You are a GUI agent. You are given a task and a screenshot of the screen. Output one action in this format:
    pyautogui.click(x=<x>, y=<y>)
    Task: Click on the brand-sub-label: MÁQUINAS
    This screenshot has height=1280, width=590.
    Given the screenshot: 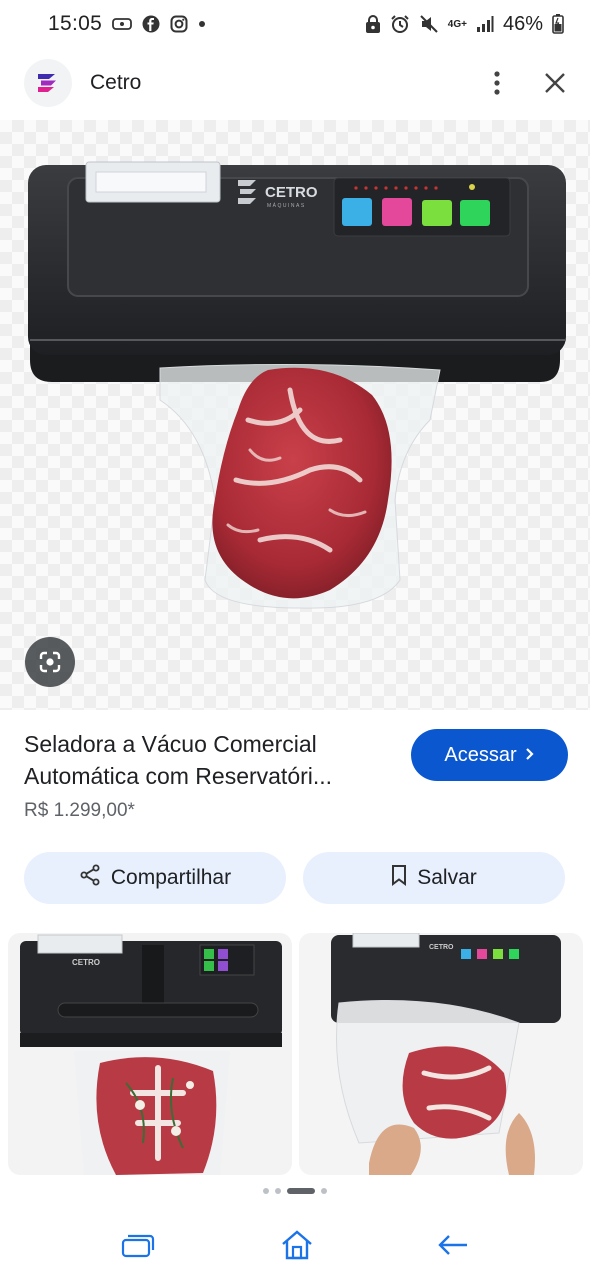 What is the action you would take?
    pyautogui.click(x=286, y=205)
    